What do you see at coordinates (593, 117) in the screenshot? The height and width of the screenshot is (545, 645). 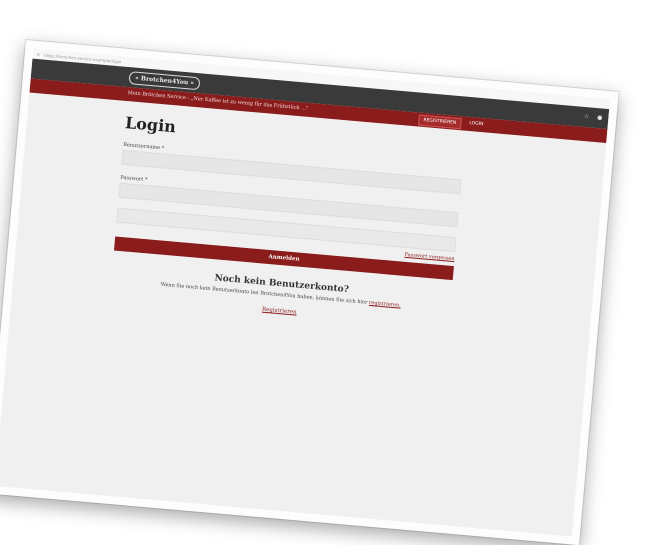 I see `nav-icons: ☆ ●` at bounding box center [593, 117].